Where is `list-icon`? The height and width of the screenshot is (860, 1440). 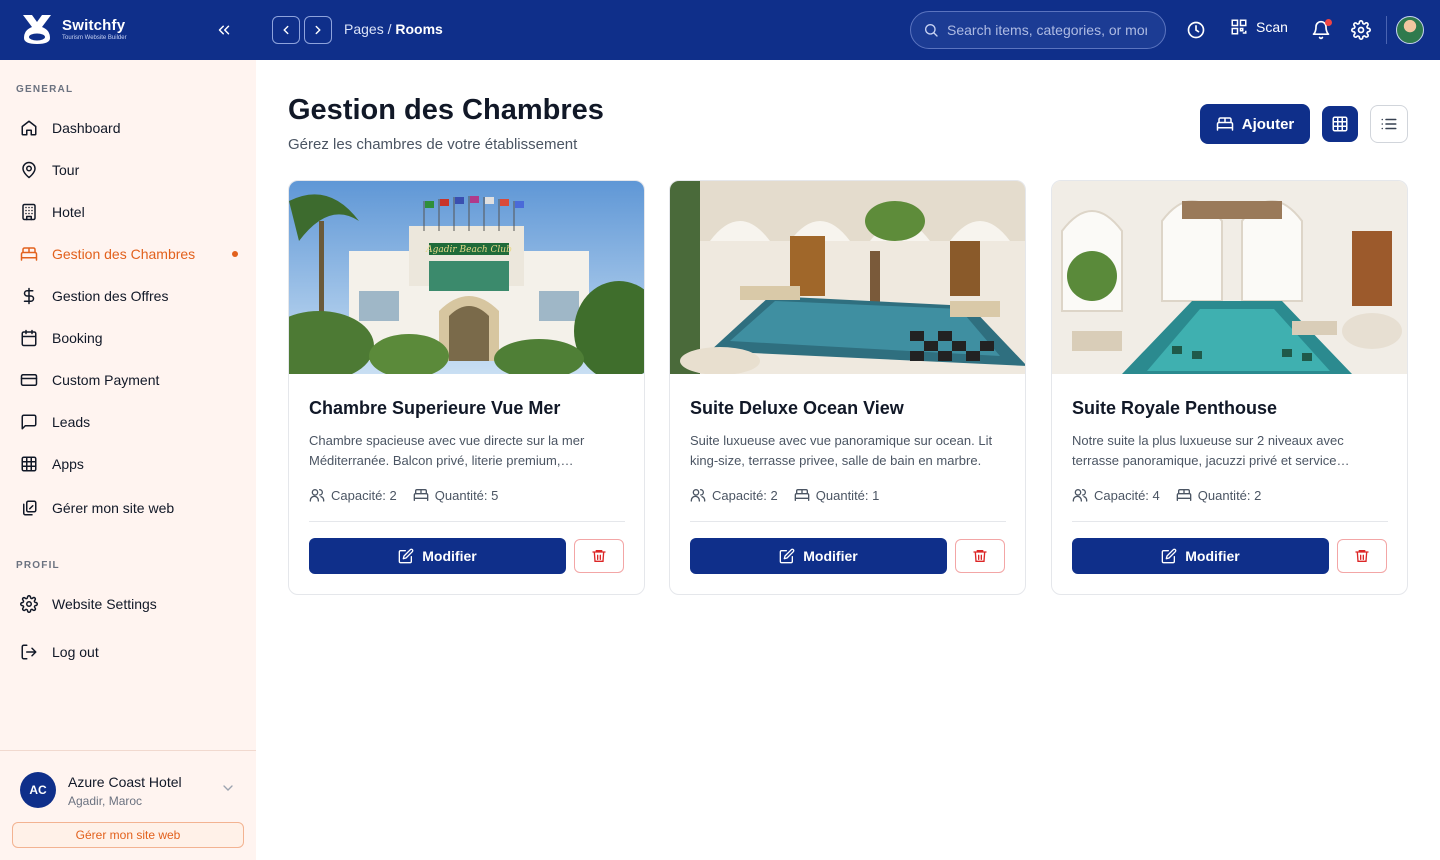 list-icon is located at coordinates (1389, 124).